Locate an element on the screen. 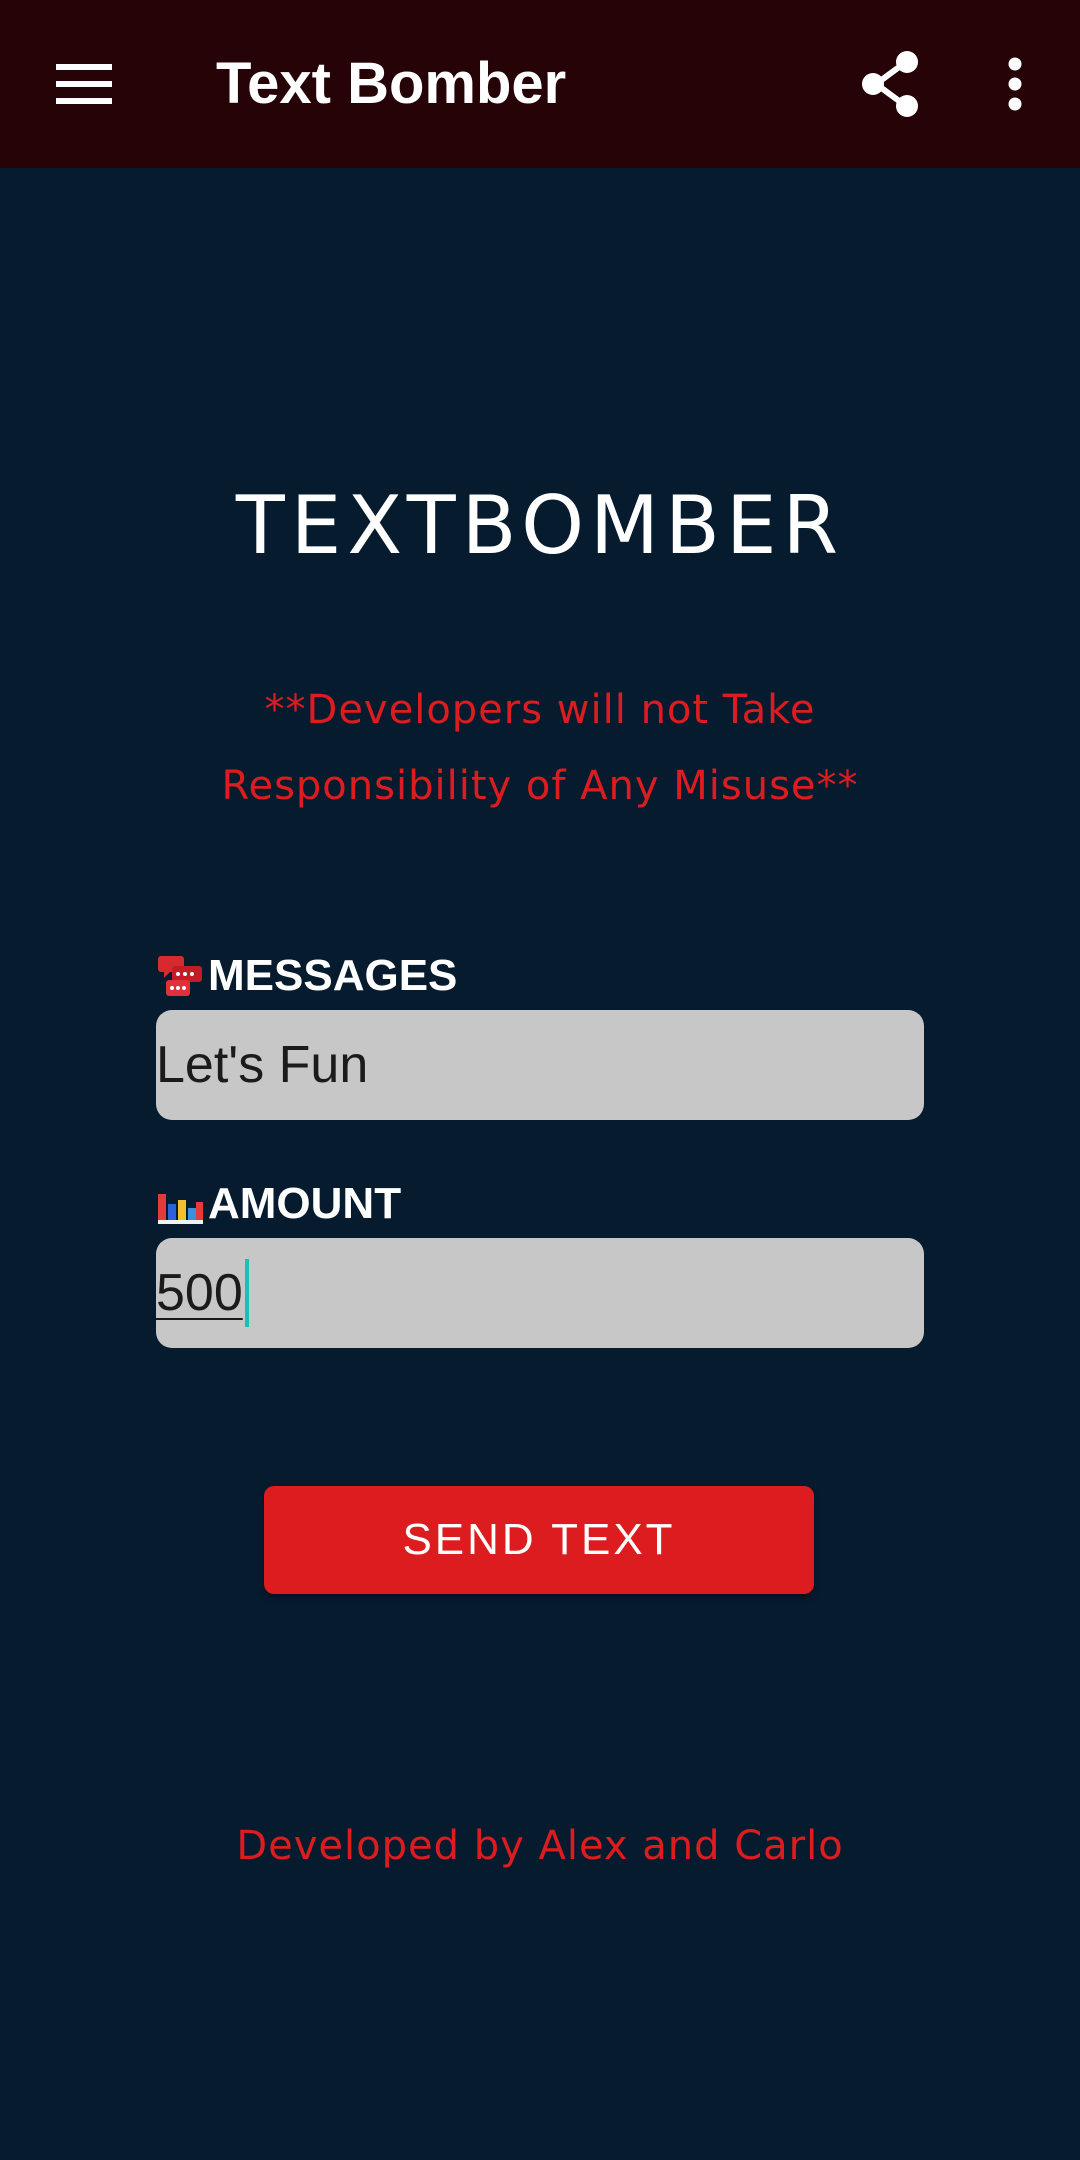  app-title: Text Bomber is located at coordinates (391, 83).